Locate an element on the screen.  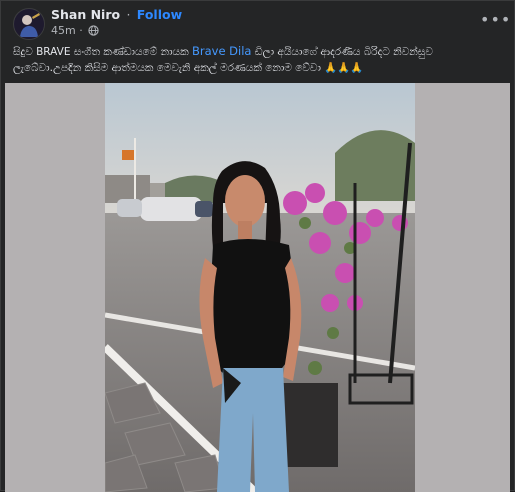
more-options-icon: ••• is located at coordinates (495, 20).